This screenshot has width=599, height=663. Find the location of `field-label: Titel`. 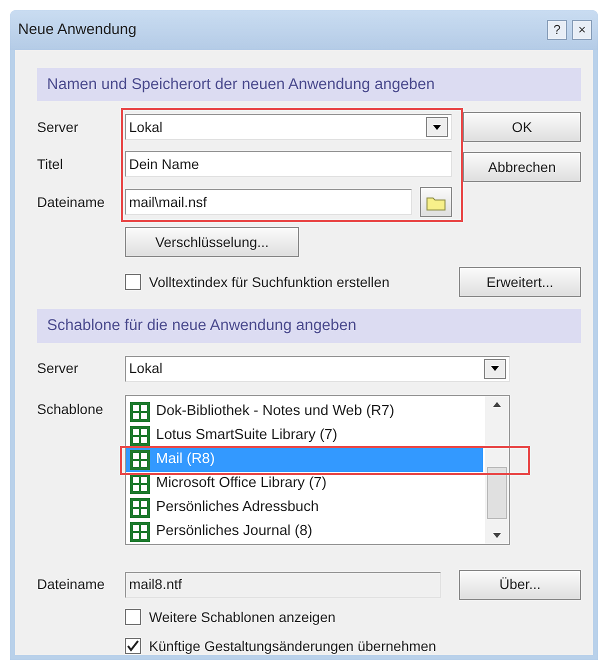

field-label: Titel is located at coordinates (50, 164).